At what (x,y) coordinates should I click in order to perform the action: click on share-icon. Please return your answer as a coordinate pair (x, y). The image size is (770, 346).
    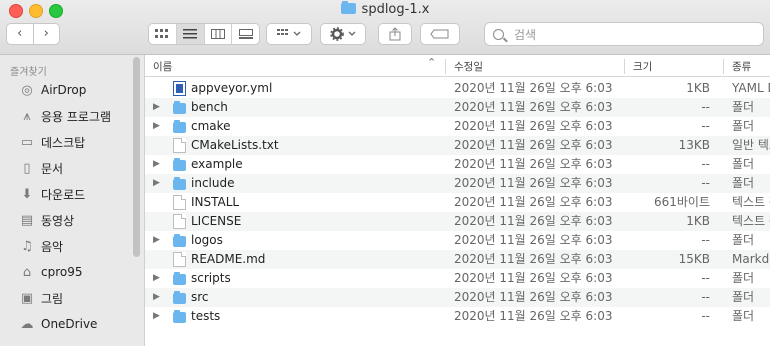
    Looking at the image, I should click on (395, 34).